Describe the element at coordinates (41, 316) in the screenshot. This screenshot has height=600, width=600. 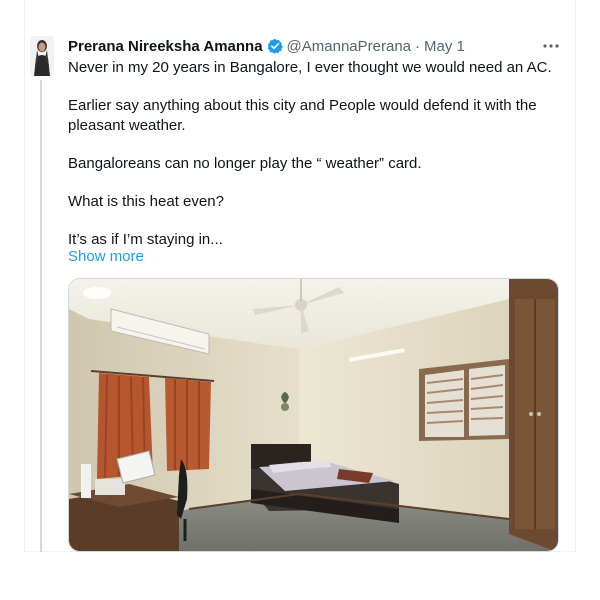
I see `thread-line` at that location.